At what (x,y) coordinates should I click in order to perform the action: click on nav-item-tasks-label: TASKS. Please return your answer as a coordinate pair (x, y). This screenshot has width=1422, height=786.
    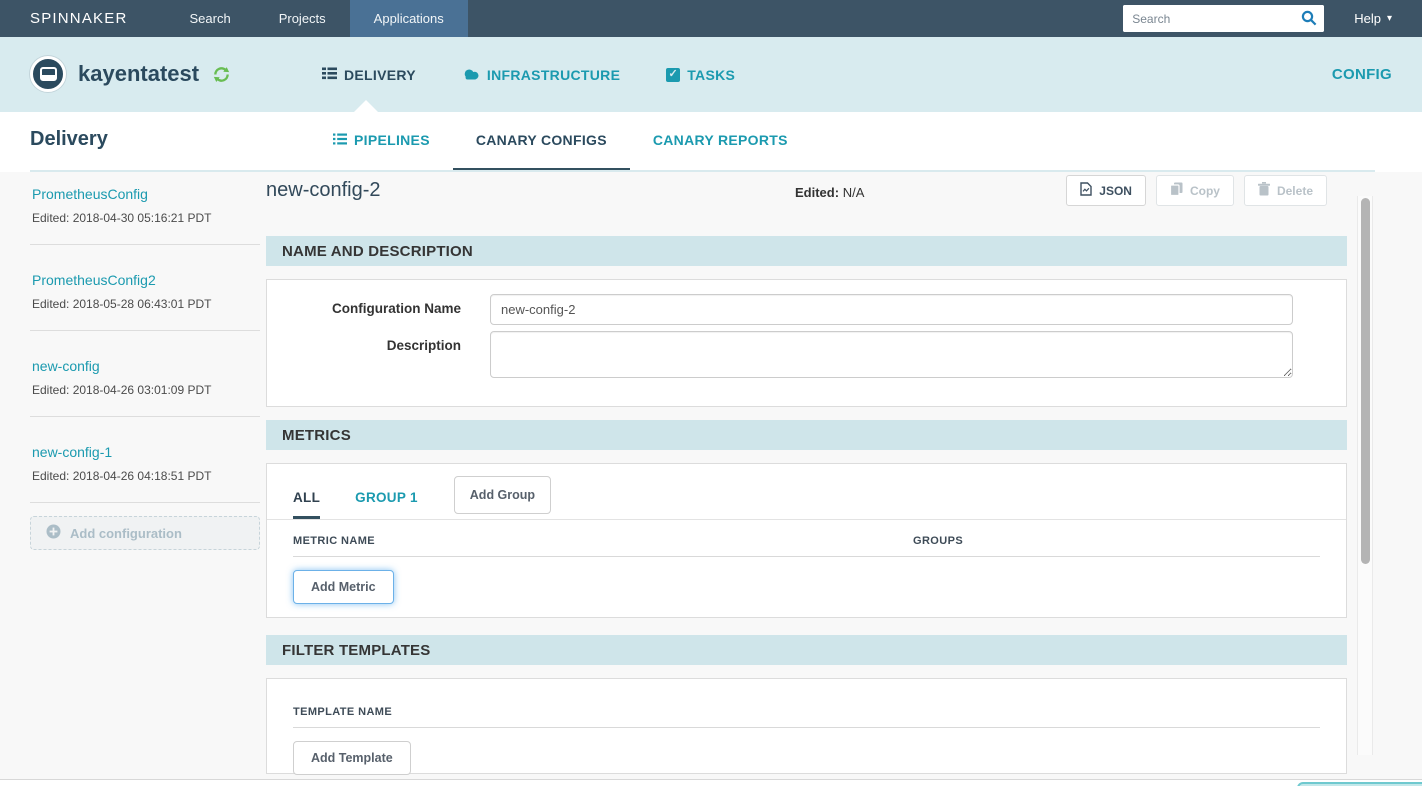
    Looking at the image, I should click on (711, 74).